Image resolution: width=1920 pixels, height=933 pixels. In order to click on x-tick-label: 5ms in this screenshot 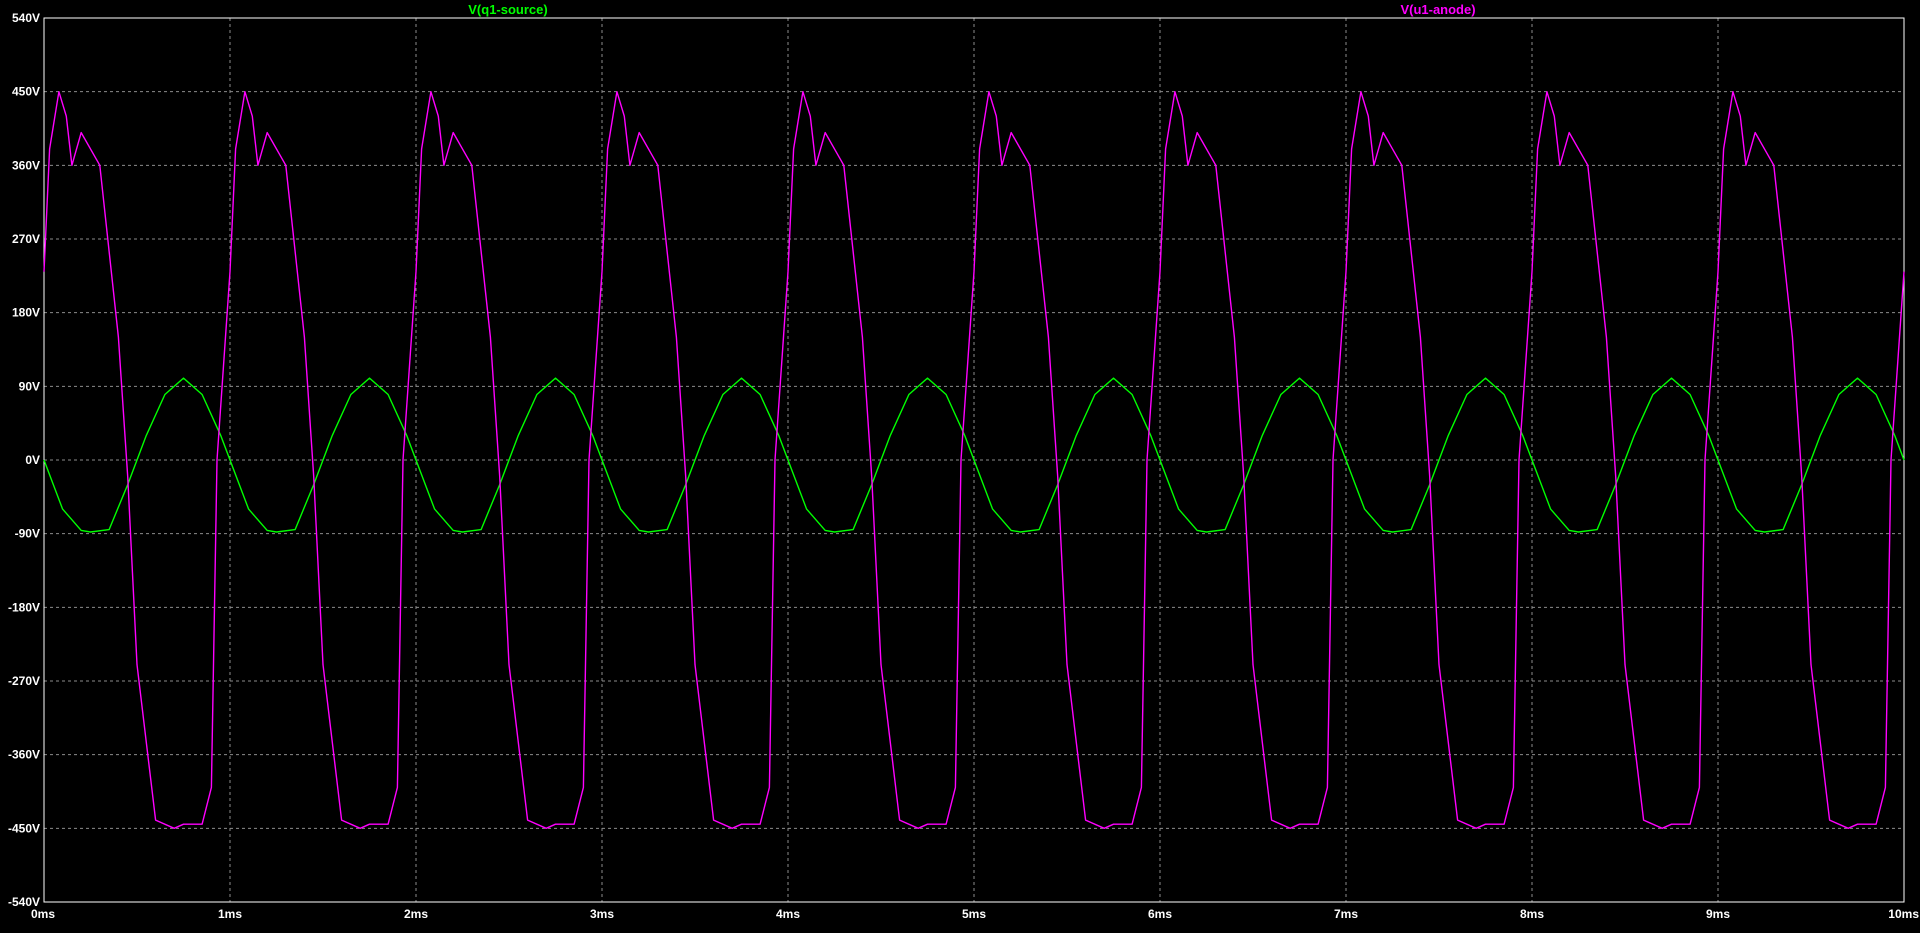, I will do `click(974, 914)`.